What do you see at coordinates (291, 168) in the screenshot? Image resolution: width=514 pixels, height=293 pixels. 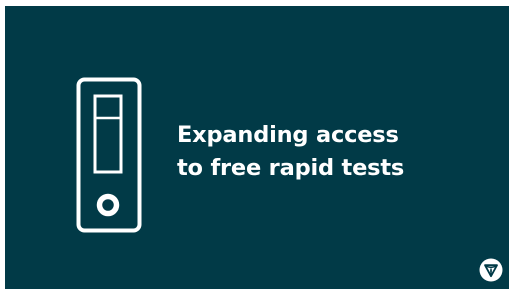 I see `headline-line-2: to free rapid tests` at bounding box center [291, 168].